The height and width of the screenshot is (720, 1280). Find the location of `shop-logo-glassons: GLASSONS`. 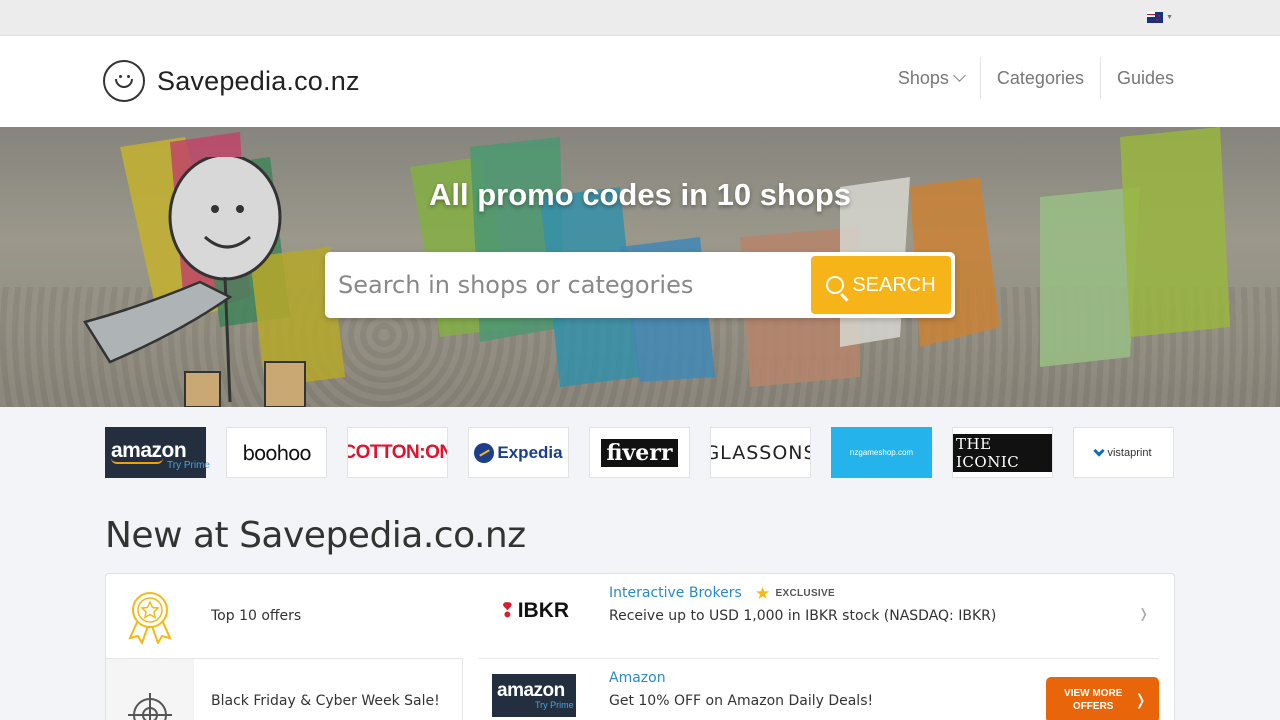

shop-logo-glassons: GLASSONS is located at coordinates (760, 452).